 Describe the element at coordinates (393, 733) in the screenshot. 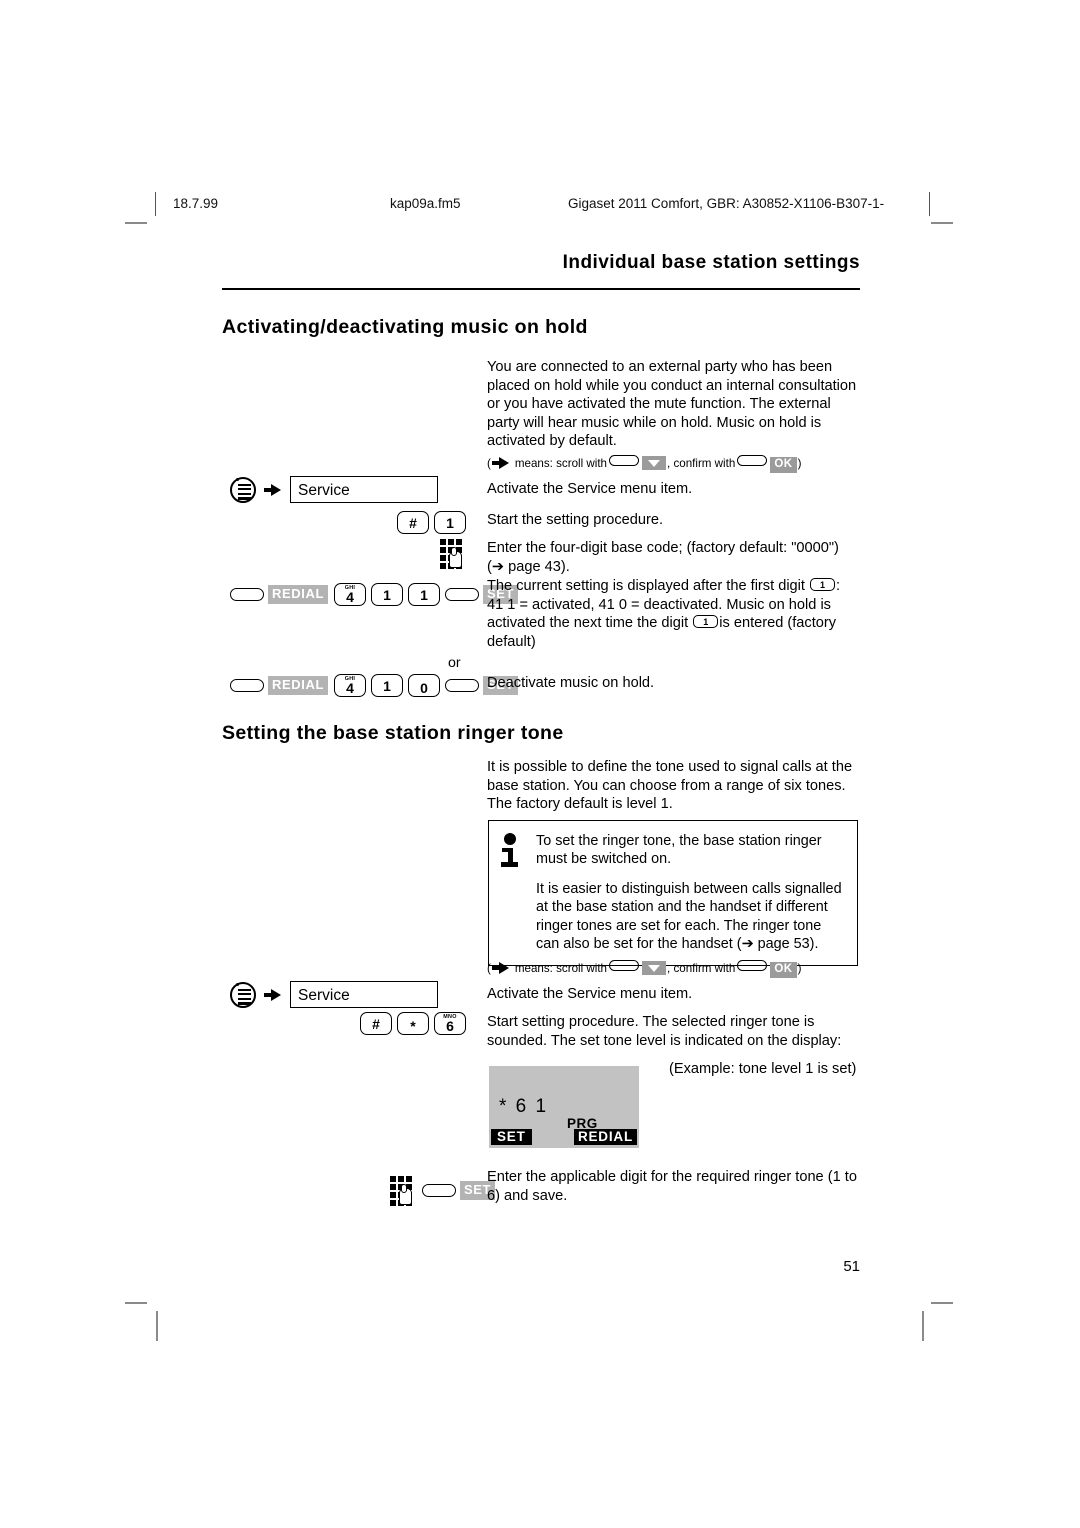

I see `section-heading-ringer-tone: Setting the base station ringer tone` at that location.